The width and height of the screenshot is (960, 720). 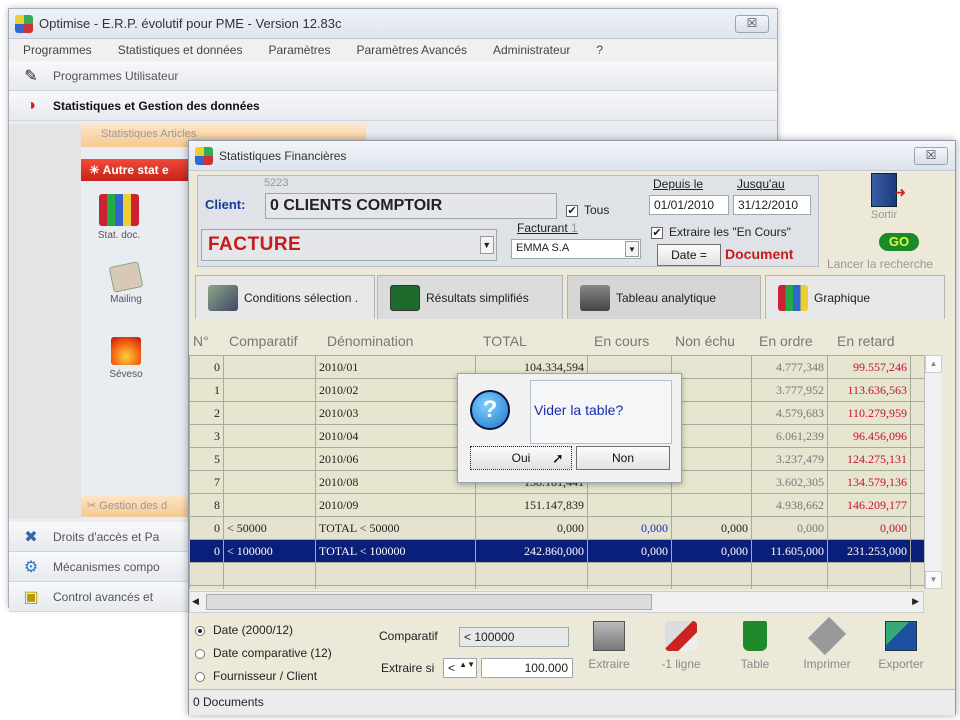 I want to click on date-to-field: 31/12/2010, so click(x=772, y=205).